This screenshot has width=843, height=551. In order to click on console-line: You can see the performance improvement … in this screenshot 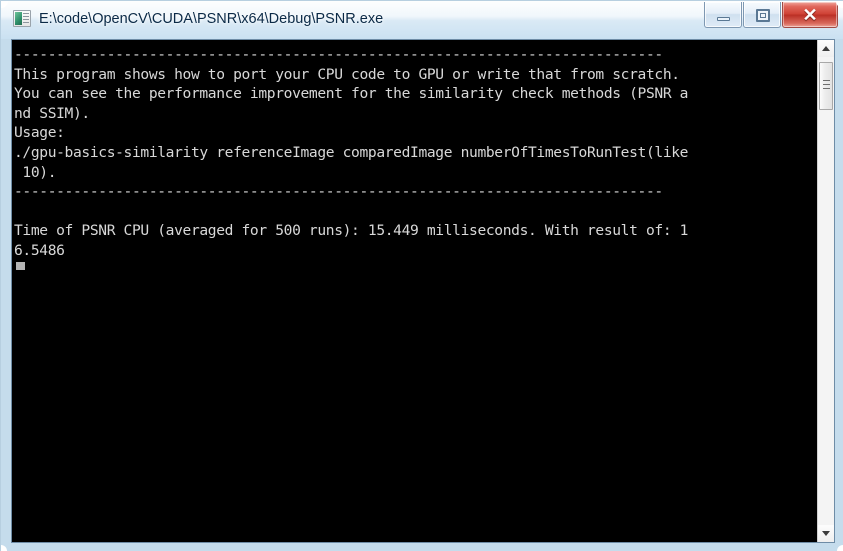, I will do `click(351, 94)`.